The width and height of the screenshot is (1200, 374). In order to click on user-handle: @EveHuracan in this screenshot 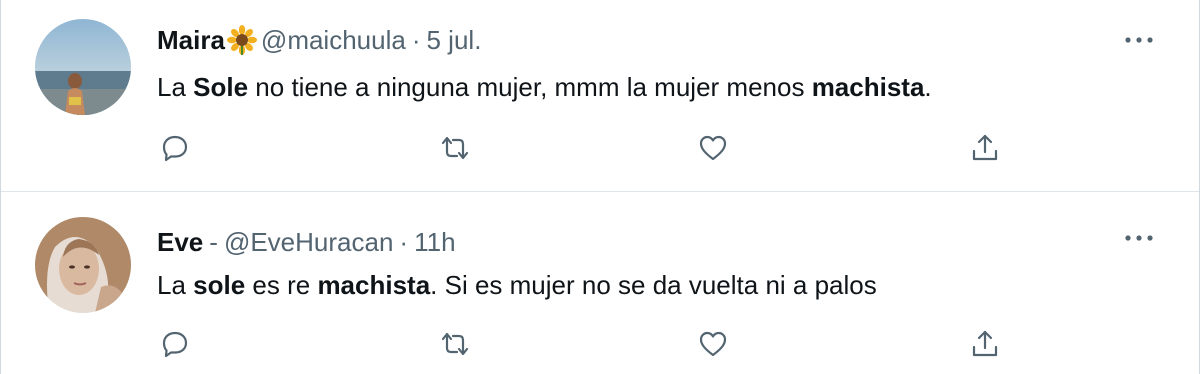, I will do `click(308, 242)`.